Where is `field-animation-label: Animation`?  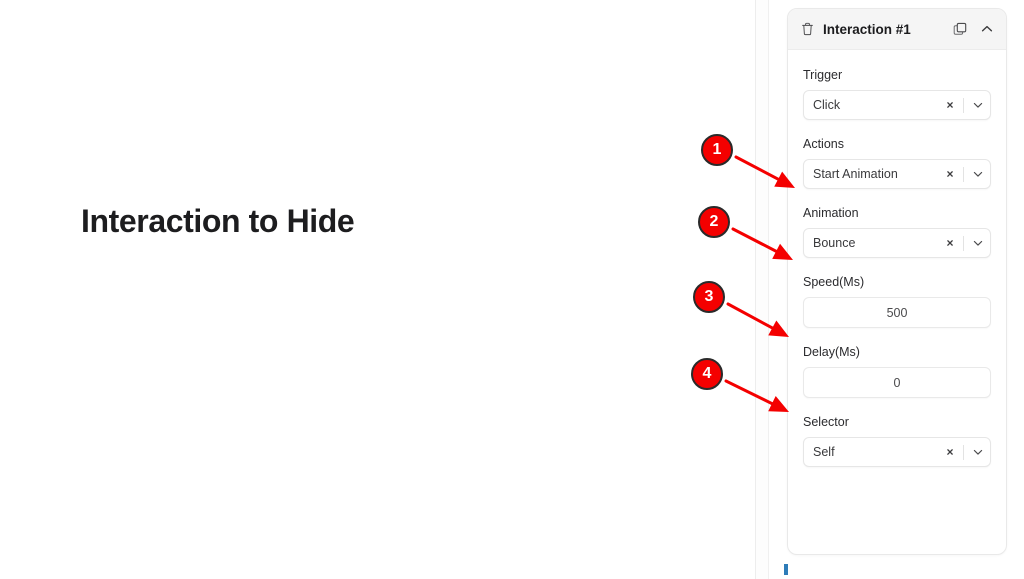 field-animation-label: Animation is located at coordinates (831, 213).